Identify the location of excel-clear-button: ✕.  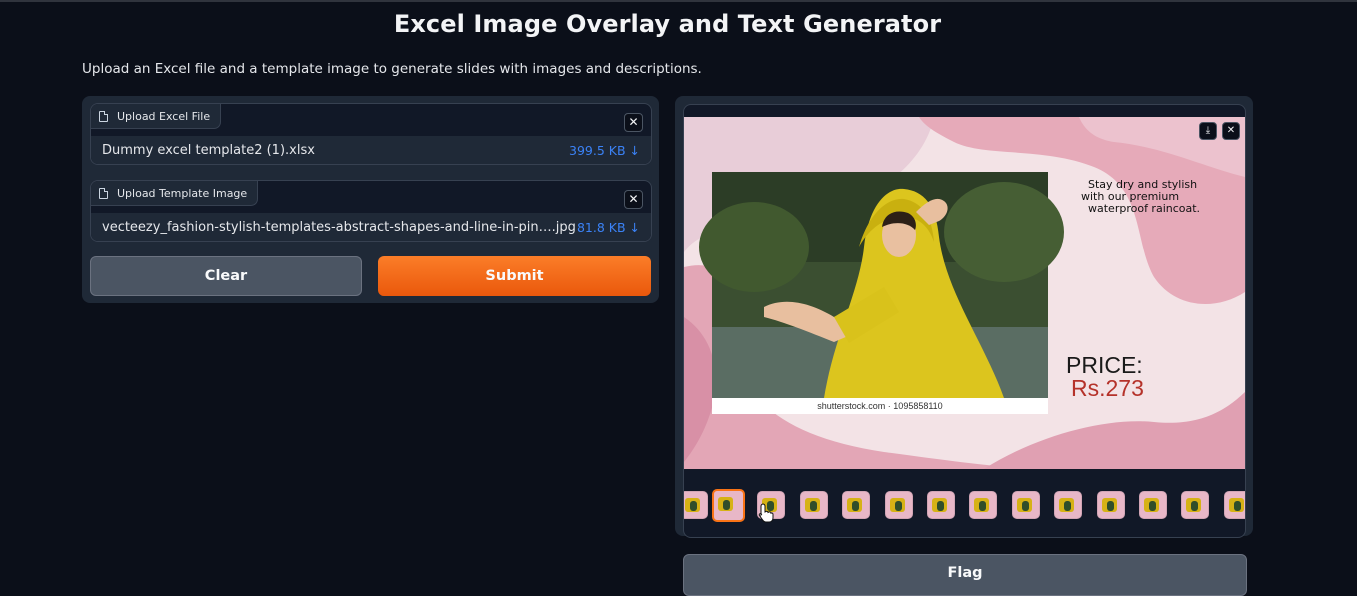
(633, 122).